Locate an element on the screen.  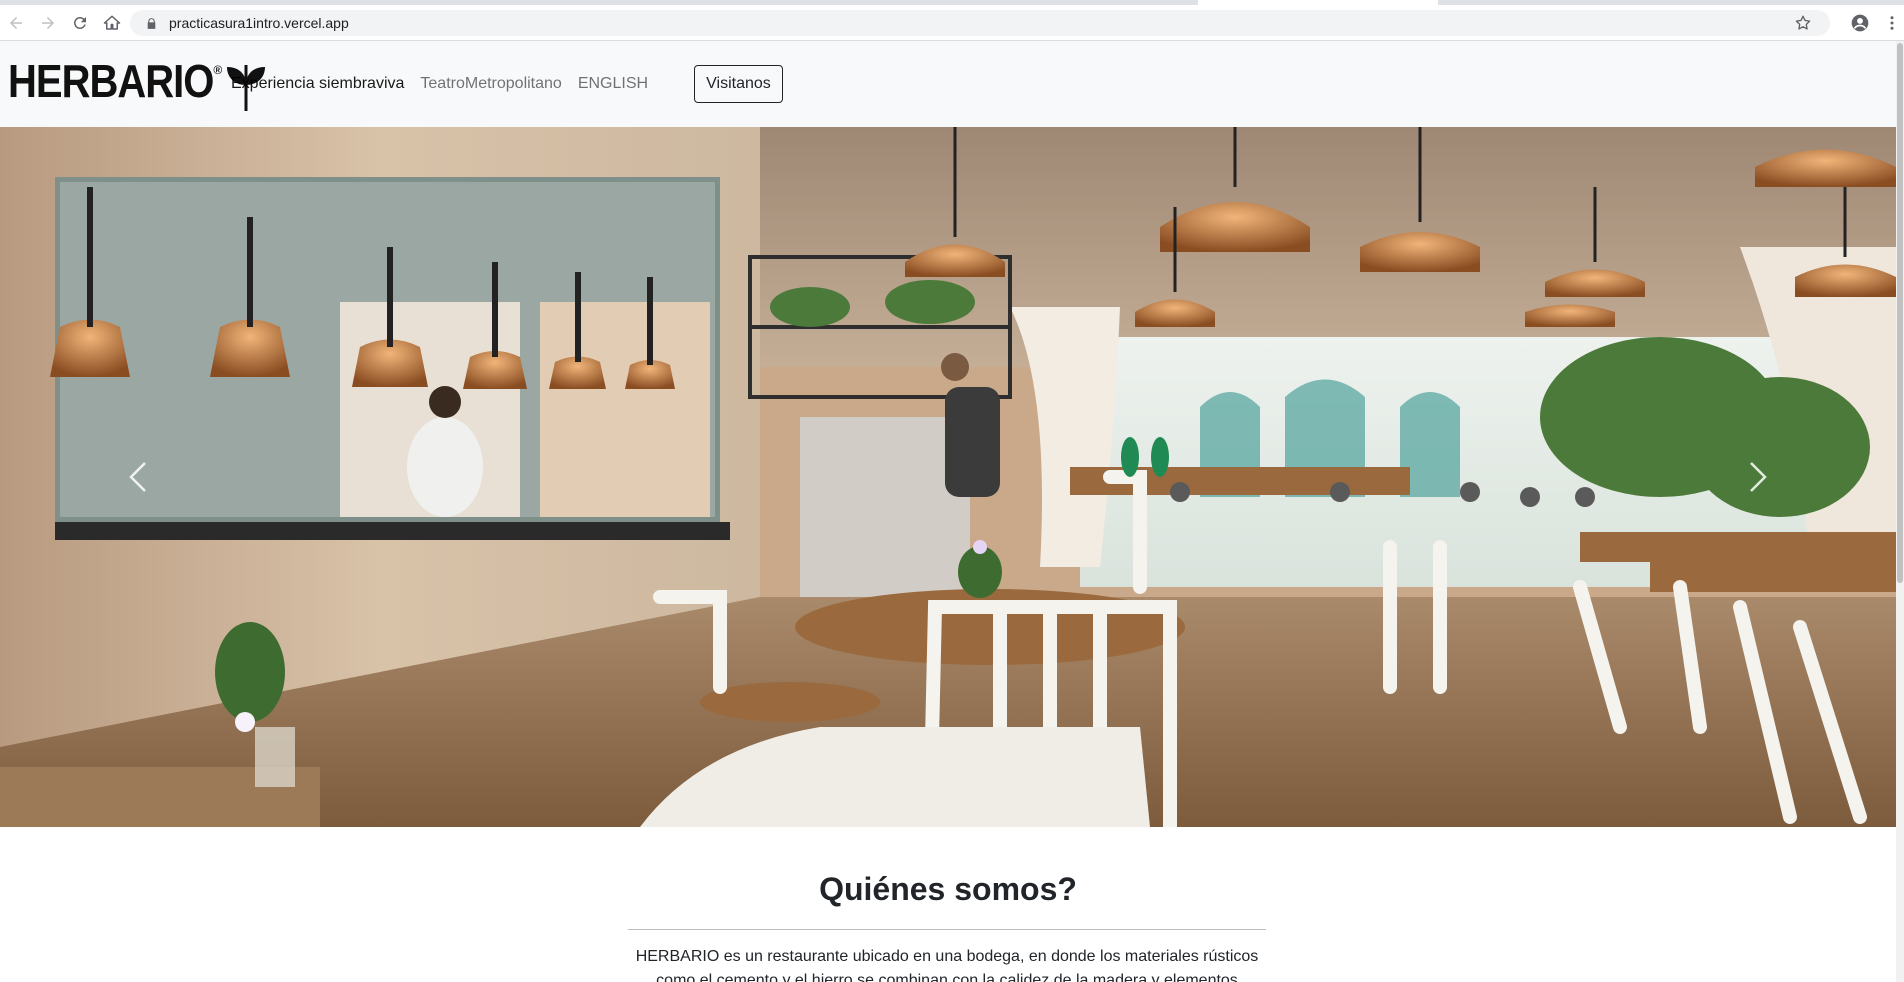
url-text: practicasura1intro.vercel.app is located at coordinates (259, 23).